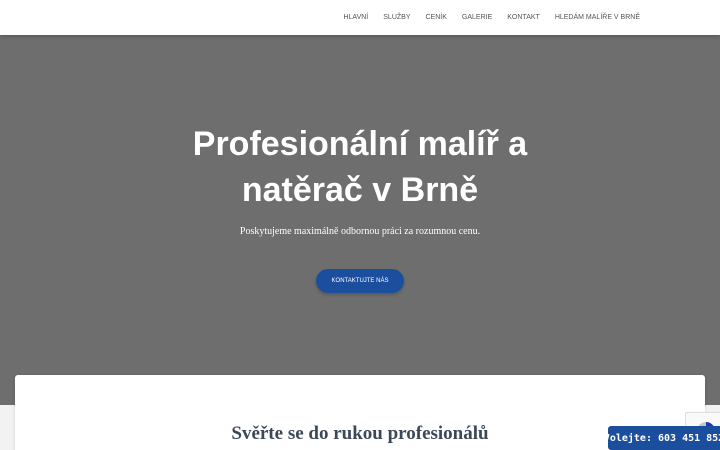  I want to click on nav-item-cenik: CENÍK, so click(436, 17).